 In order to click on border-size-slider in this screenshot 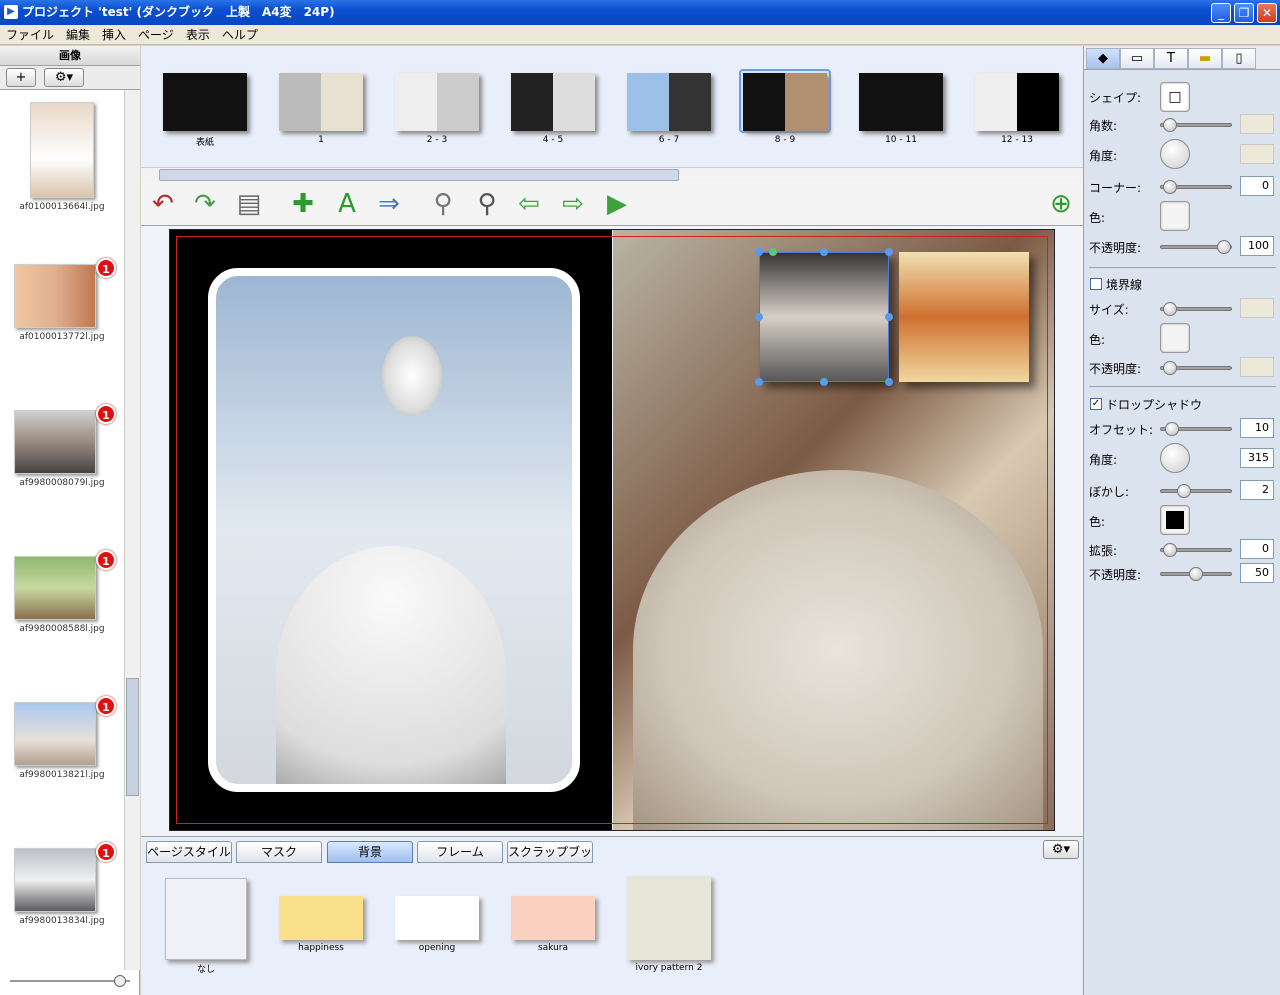, I will do `click(1196, 309)`.